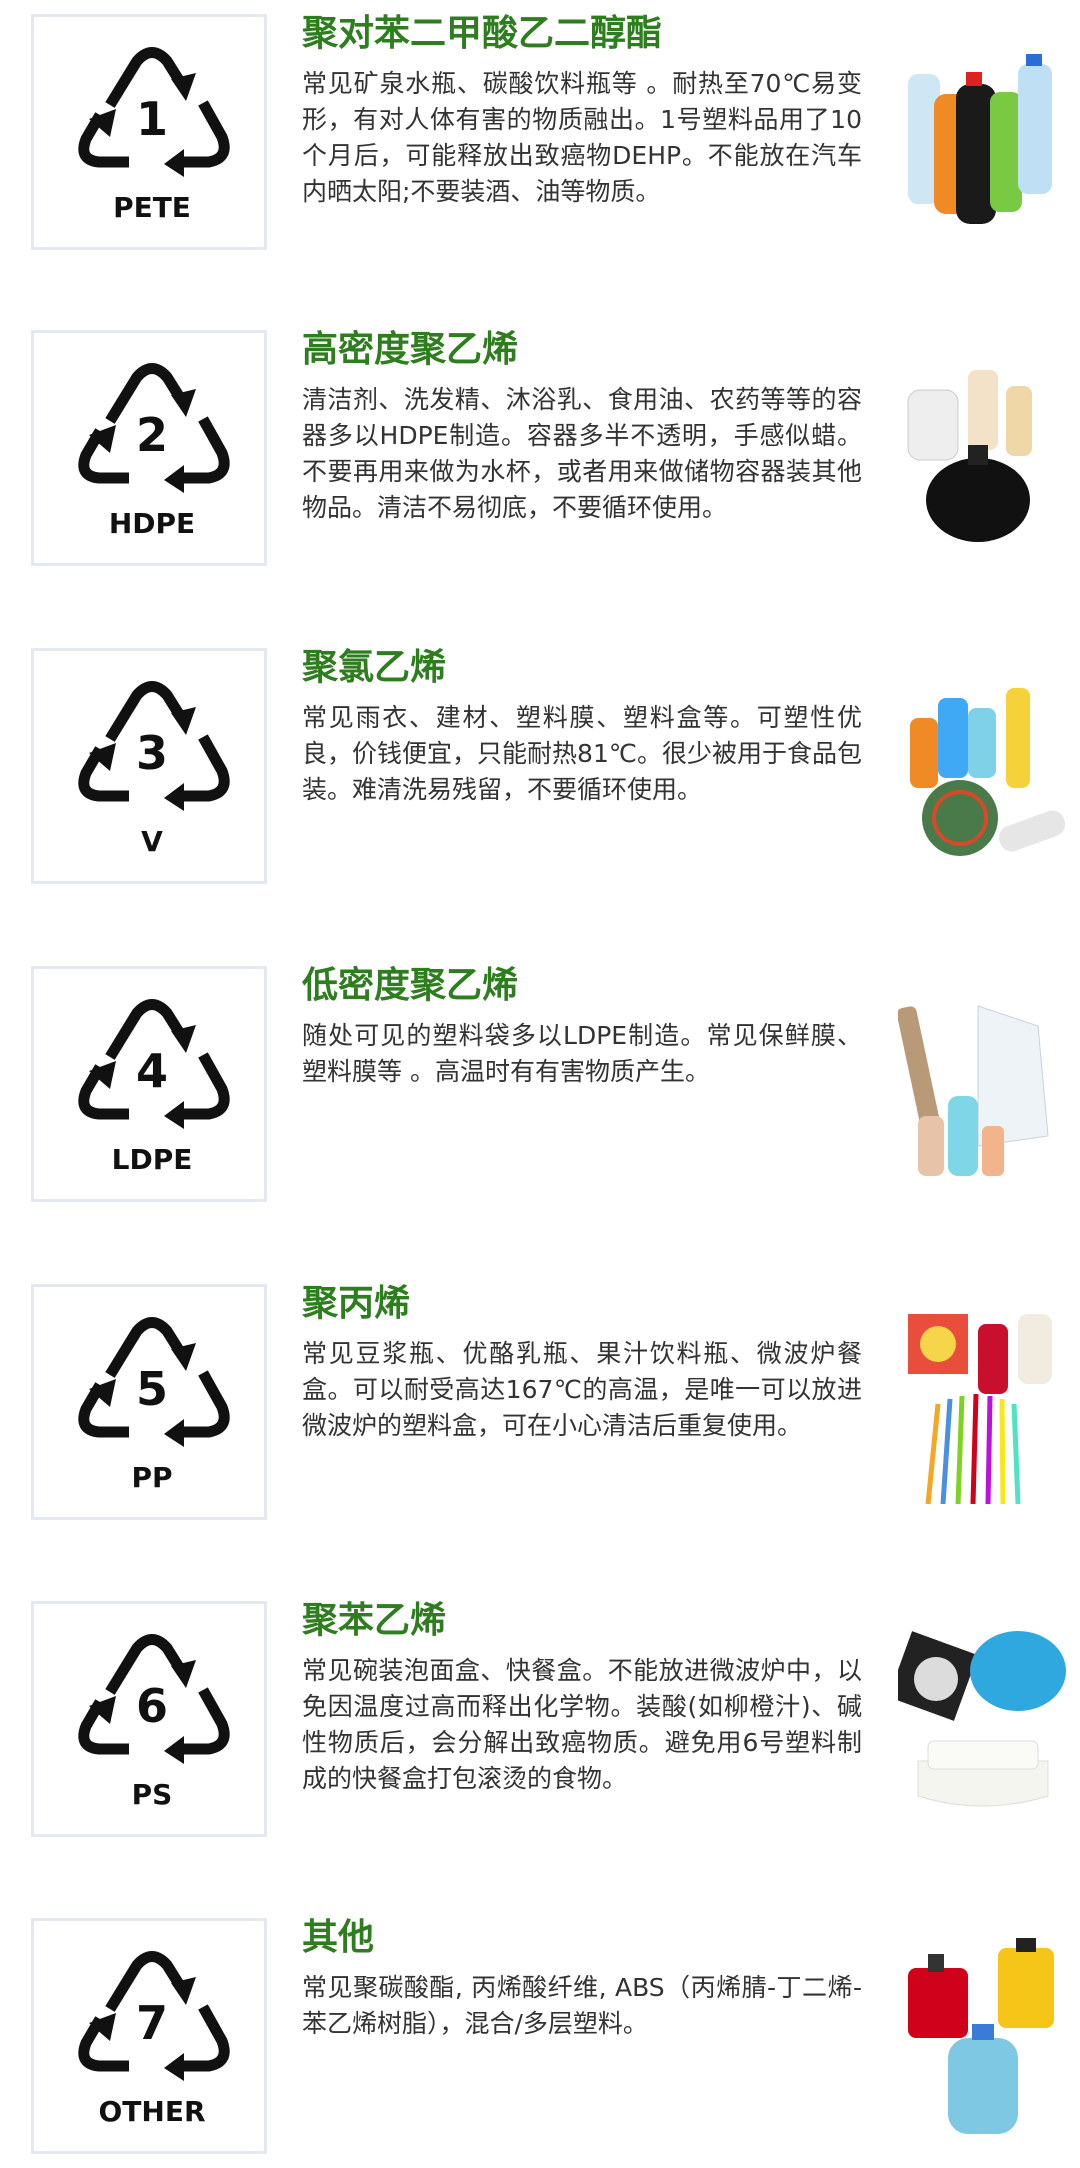 Image resolution: width=1080 pixels, height=2168 pixels. What do you see at coordinates (410, 985) in the screenshot?
I see `item-title: 低密度聚乙烯` at bounding box center [410, 985].